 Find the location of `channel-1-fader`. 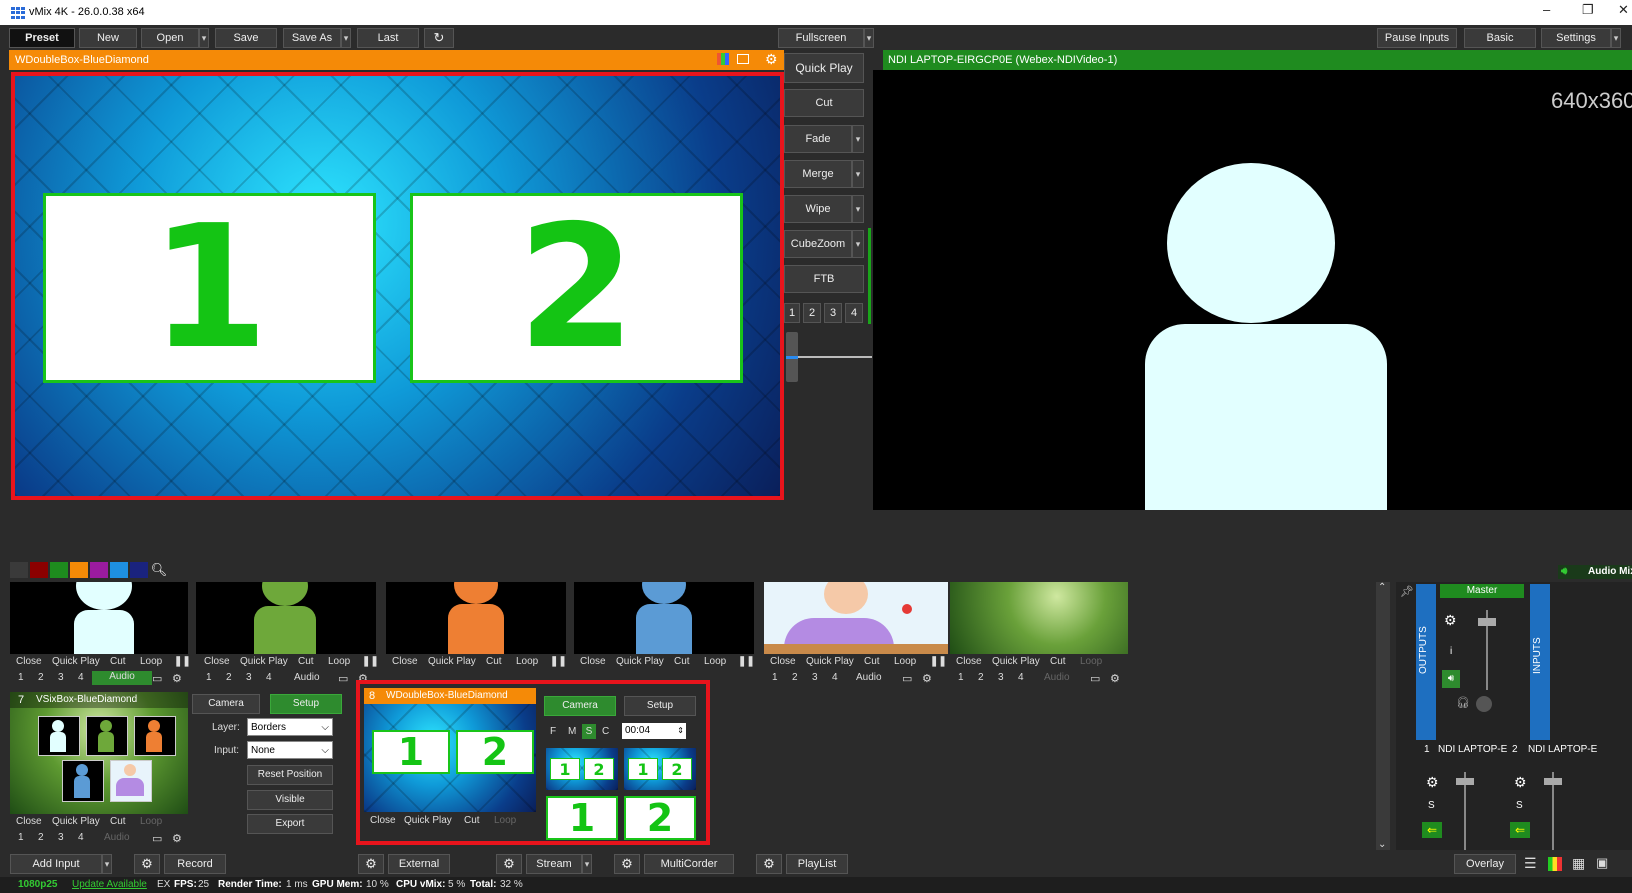

channel-1-fader is located at coordinates (1465, 781).